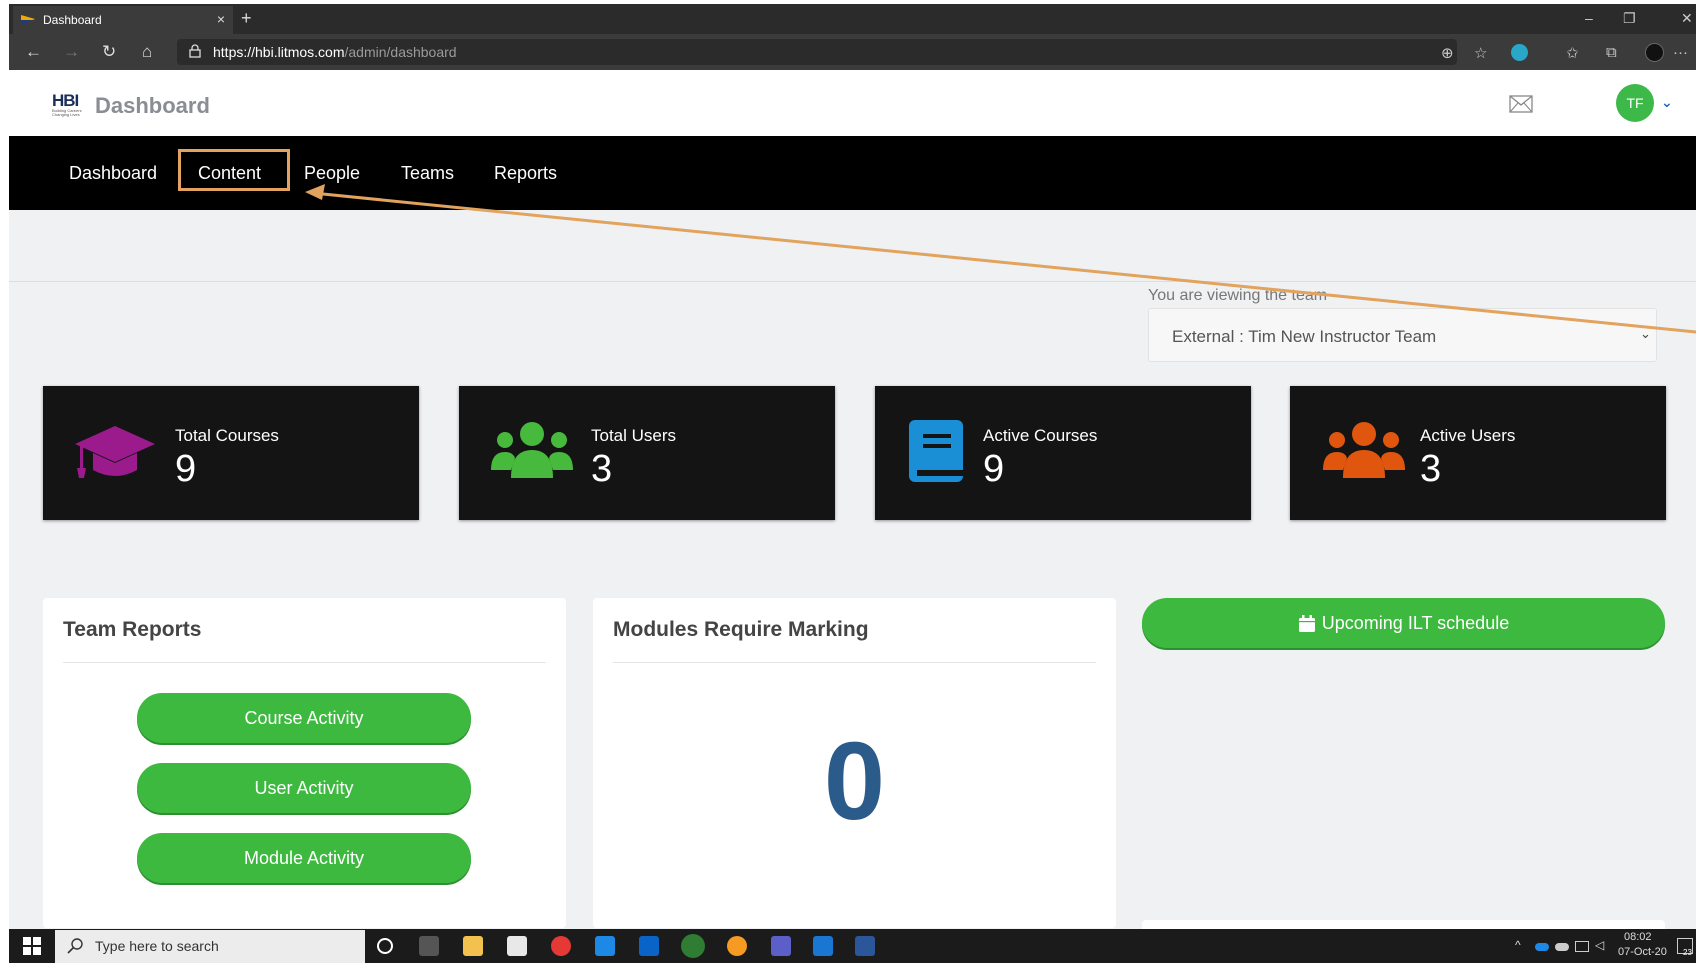 The height and width of the screenshot is (963, 1696). I want to click on store-icon, so click(517, 946).